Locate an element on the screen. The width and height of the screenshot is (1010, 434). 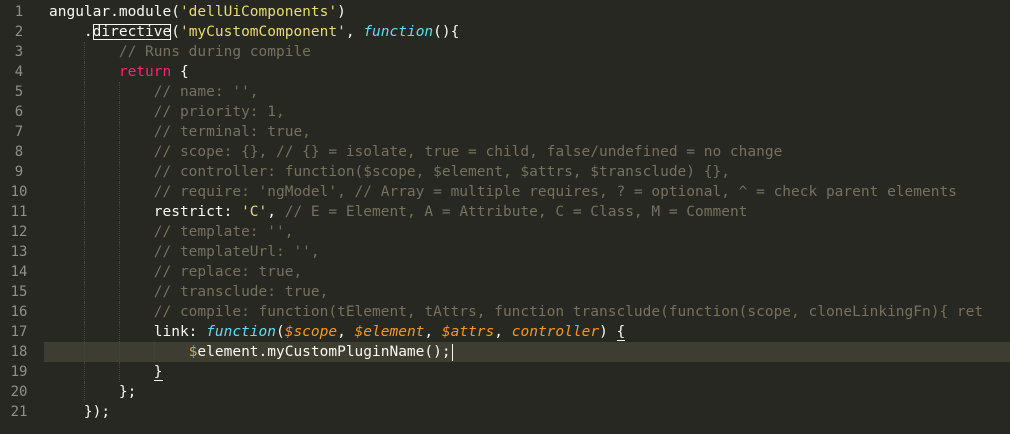
line-number: 20 is located at coordinates (19, 392).